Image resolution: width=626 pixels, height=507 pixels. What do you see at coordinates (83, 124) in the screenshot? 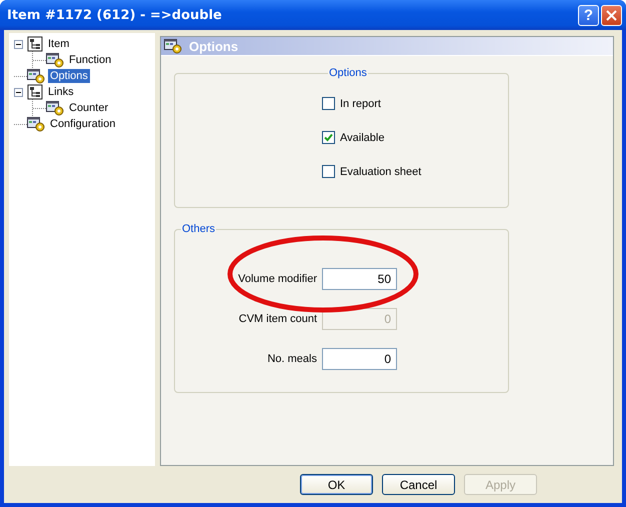
I see `tree-item: Configuration` at bounding box center [83, 124].